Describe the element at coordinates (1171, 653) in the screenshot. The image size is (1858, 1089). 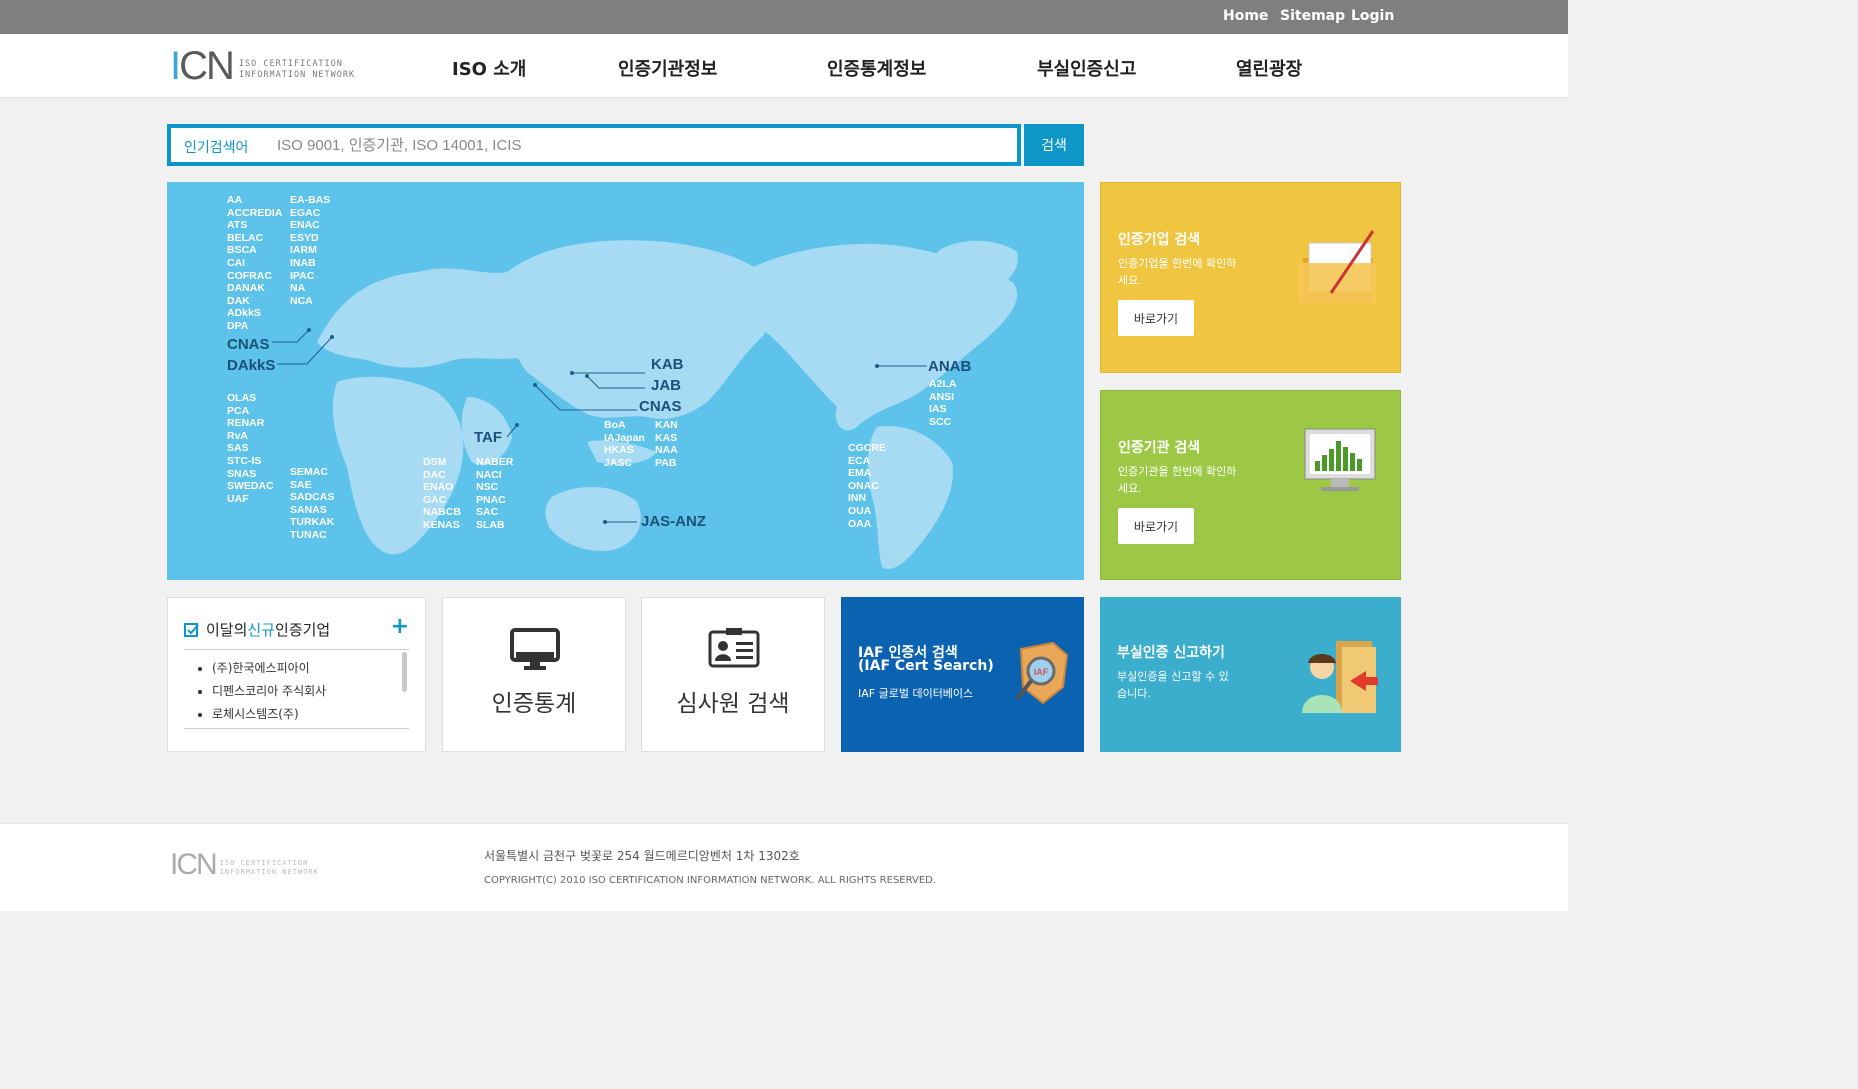
I see `report-title: 부실인증 신고하기` at that location.